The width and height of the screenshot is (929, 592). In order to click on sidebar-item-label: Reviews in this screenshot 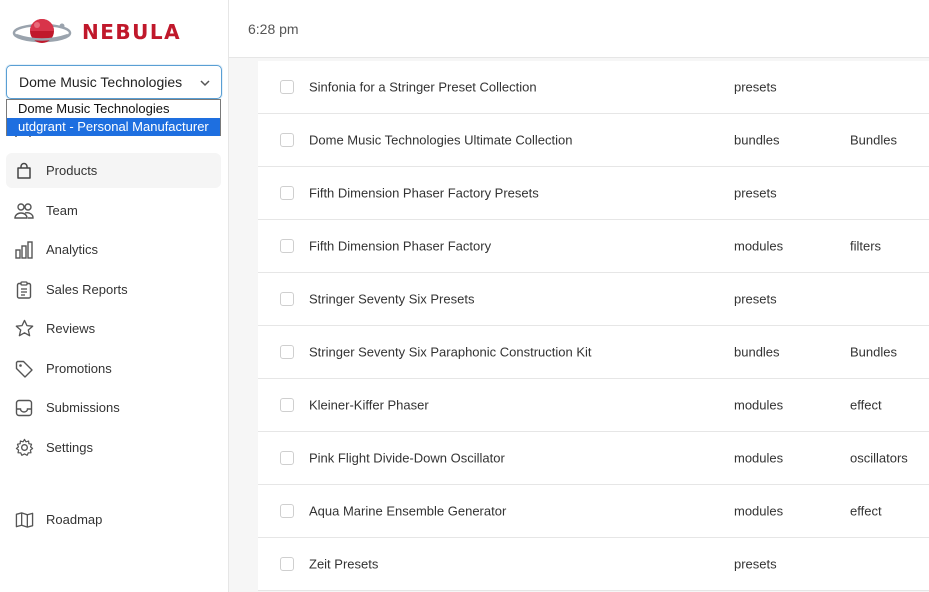, I will do `click(71, 328)`.